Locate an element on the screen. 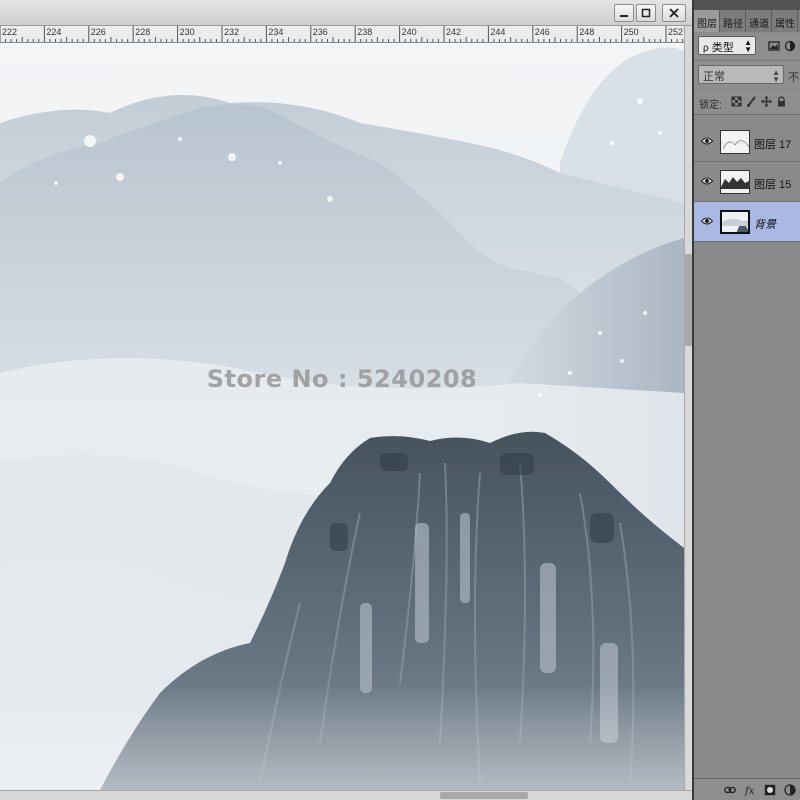  lock-all-icon is located at coordinates (781, 101).